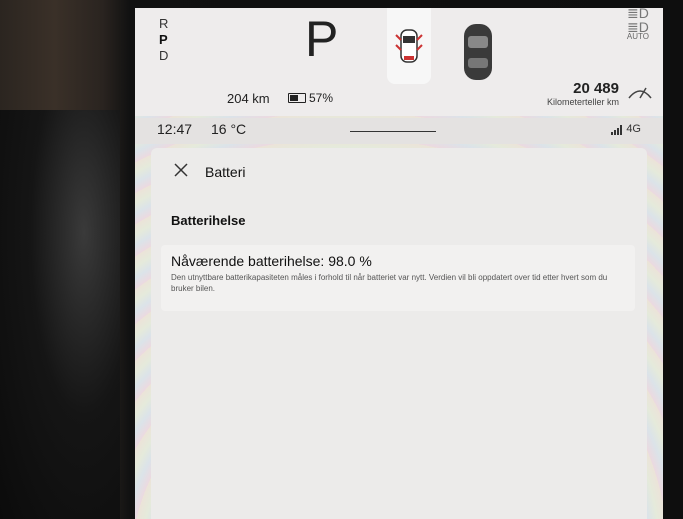 The width and height of the screenshot is (683, 519). I want to click on battery-percent: 57%, so click(321, 98).